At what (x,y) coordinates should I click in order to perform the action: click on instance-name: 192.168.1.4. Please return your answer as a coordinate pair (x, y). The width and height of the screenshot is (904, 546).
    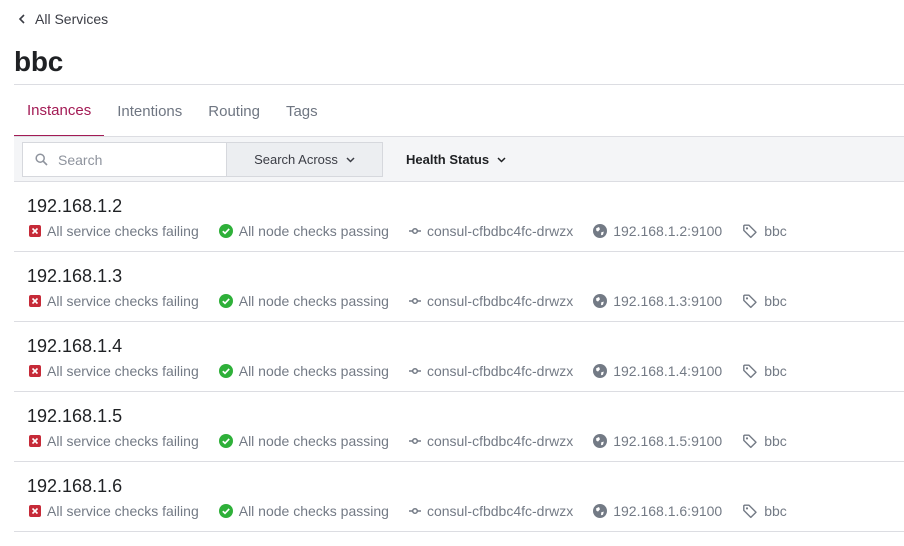
    Looking at the image, I should click on (75, 346).